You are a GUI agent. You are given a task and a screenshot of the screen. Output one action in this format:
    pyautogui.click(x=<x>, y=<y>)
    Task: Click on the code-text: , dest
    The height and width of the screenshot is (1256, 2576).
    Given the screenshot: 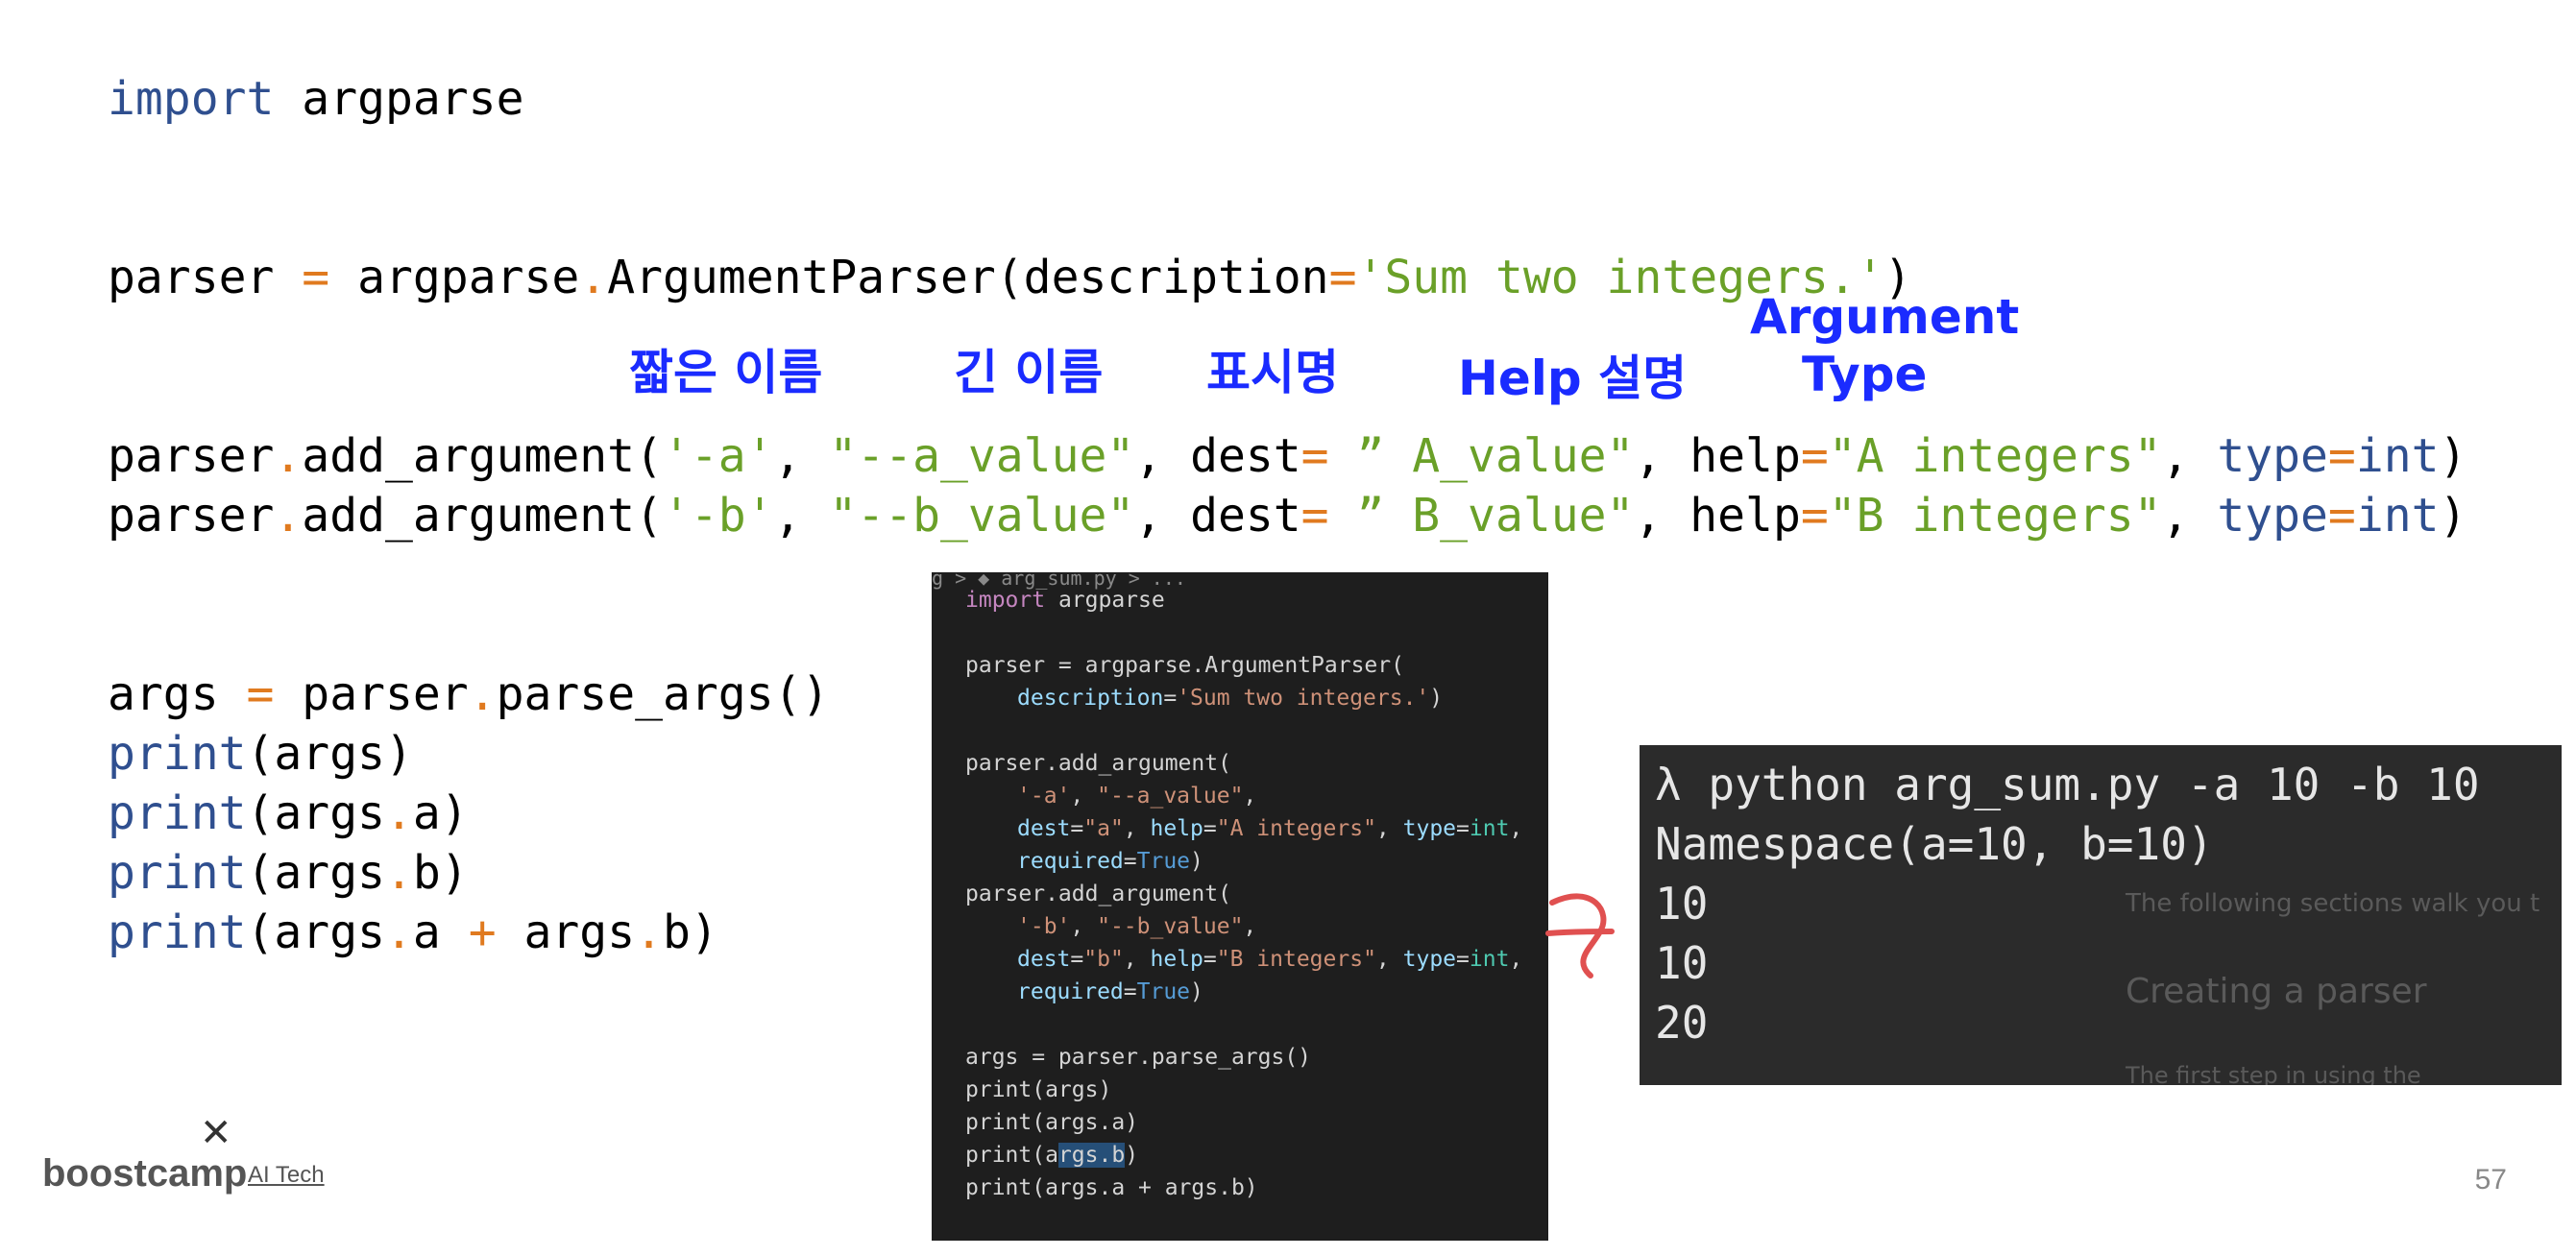 What is the action you would take?
    pyautogui.click(x=1217, y=456)
    